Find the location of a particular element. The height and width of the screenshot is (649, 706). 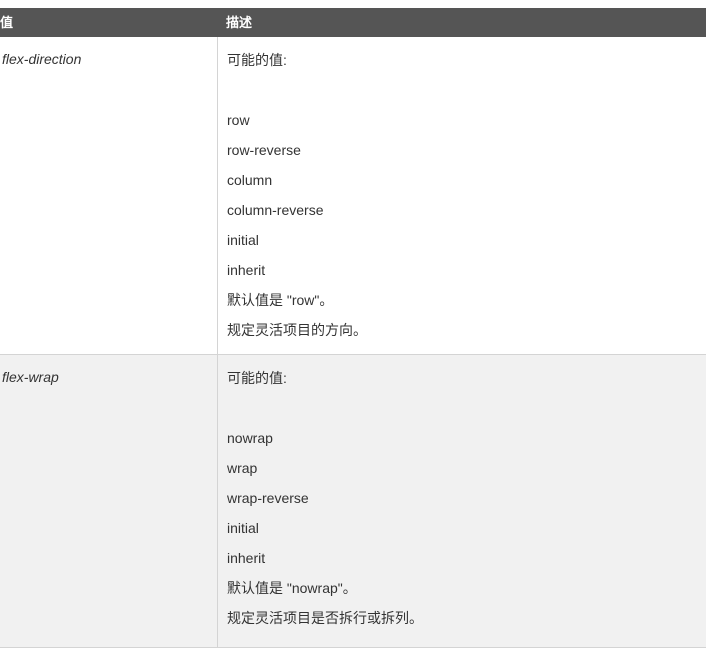

property-name: flex-wrap is located at coordinates (109, 501).